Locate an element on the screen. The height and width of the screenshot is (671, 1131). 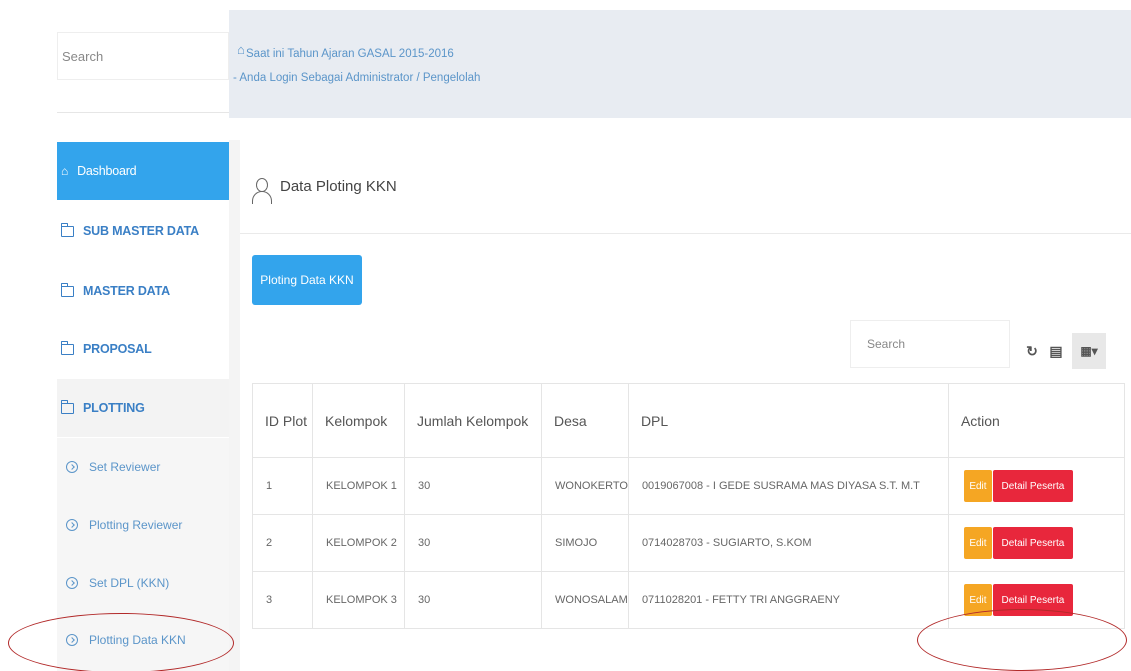
column-header: Desa is located at coordinates (585, 420).